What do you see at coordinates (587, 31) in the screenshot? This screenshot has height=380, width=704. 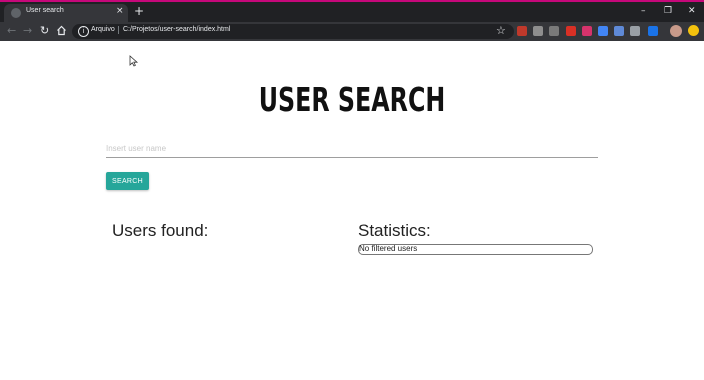 I see `ext-pink-icon` at bounding box center [587, 31].